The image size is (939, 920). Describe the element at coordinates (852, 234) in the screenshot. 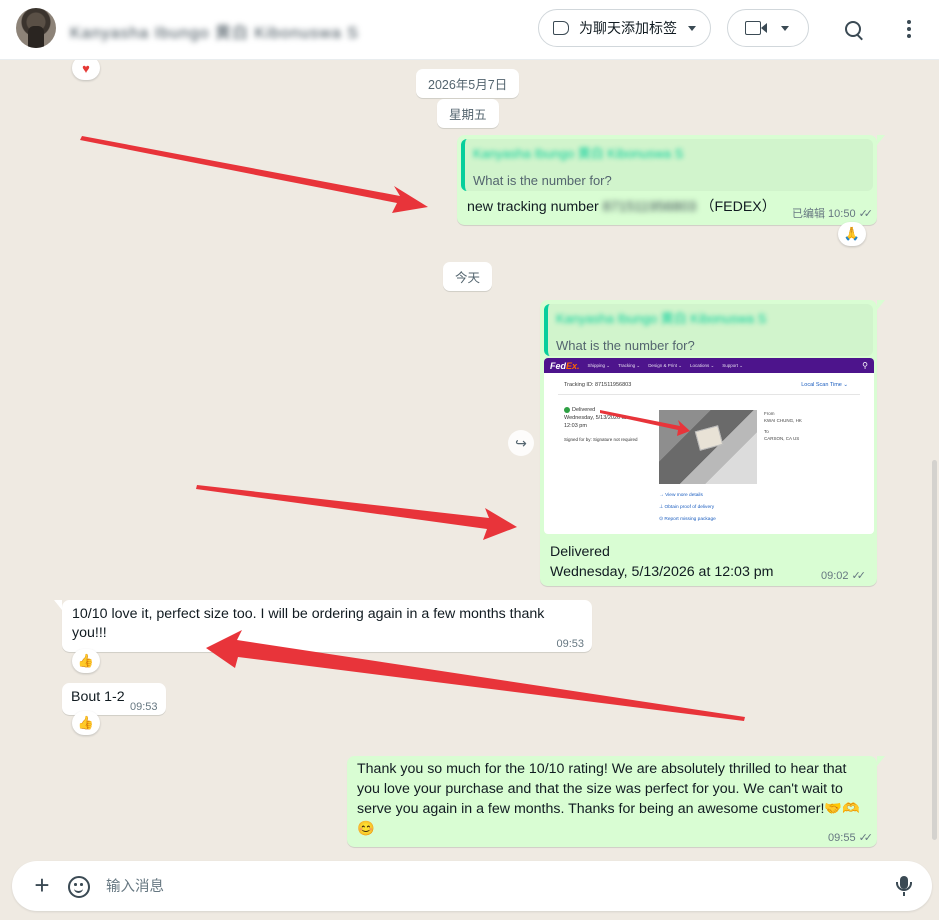

I see `pray-reaction: 🙏` at that location.